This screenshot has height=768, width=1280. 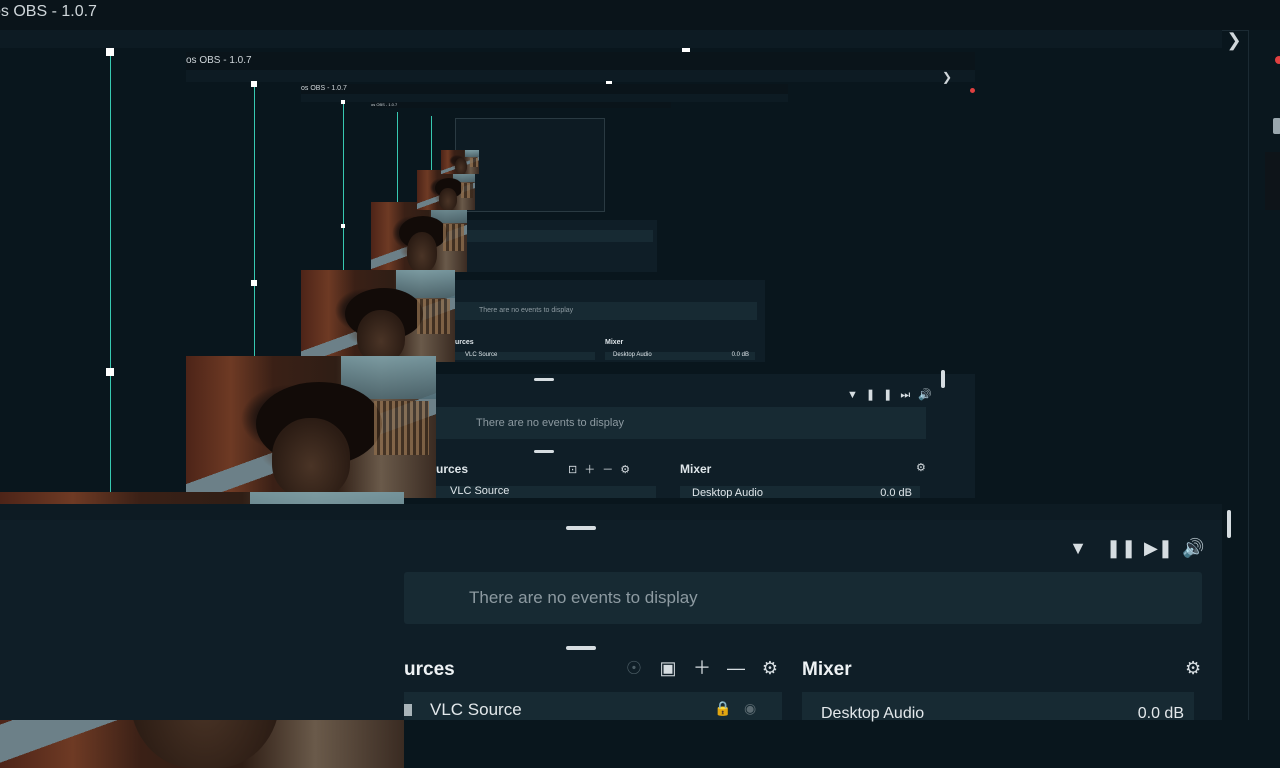 What do you see at coordinates (640, 15) in the screenshot?
I see `window-titlebar: os OBS - 1.0.7` at bounding box center [640, 15].